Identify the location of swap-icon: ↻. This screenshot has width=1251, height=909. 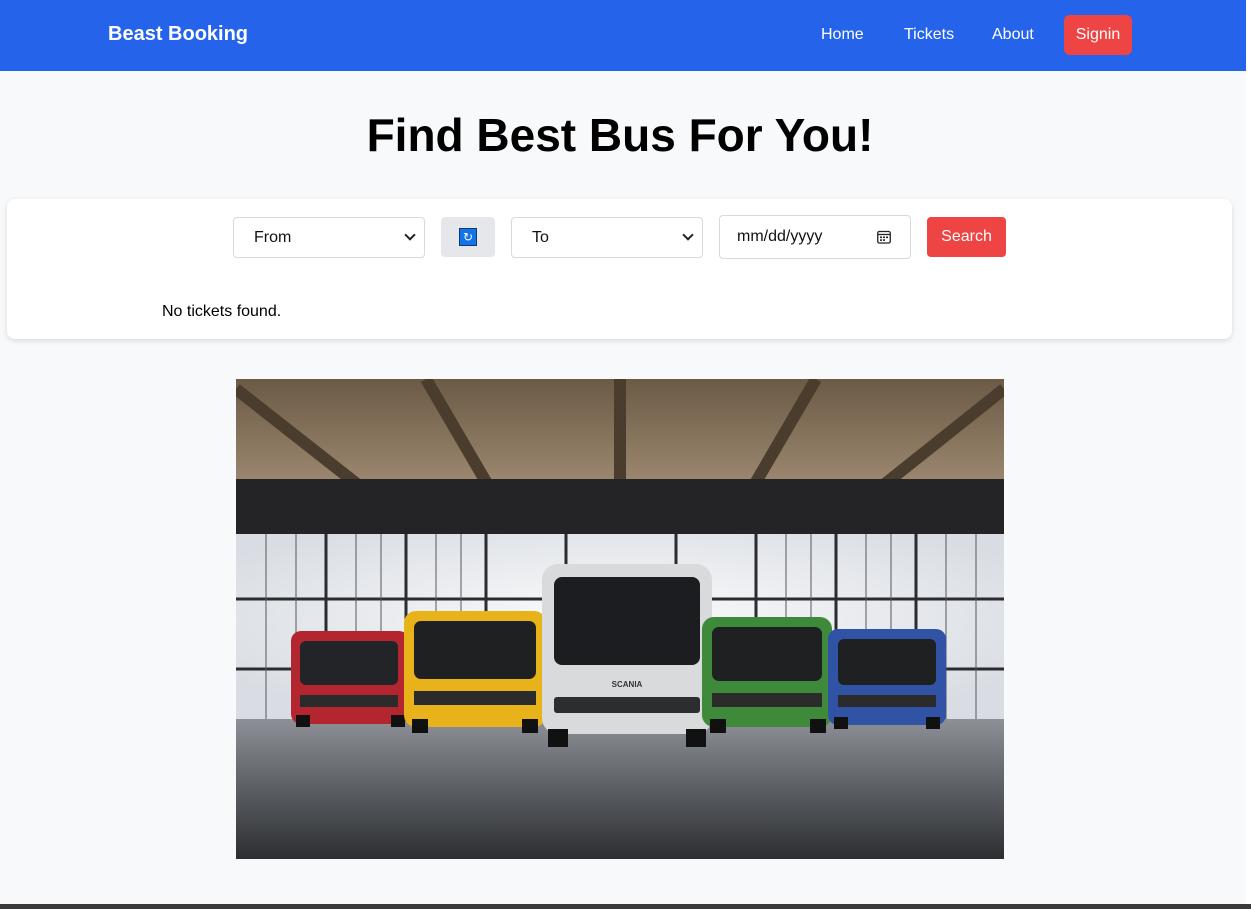
(468, 237).